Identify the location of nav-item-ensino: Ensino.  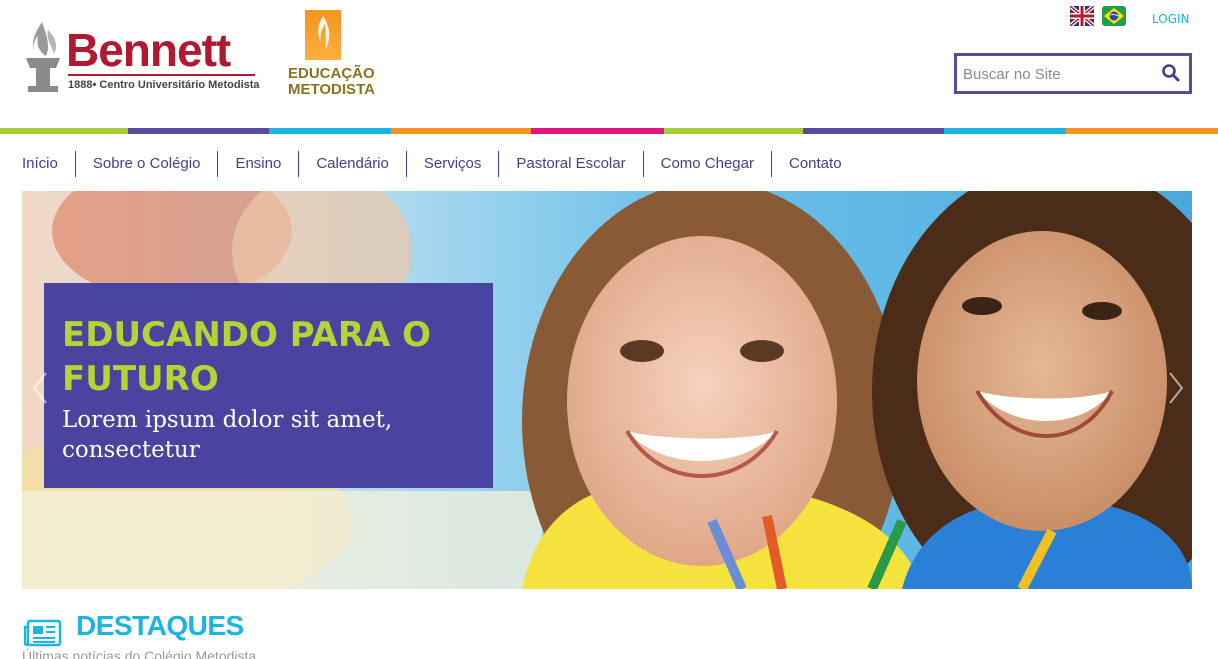
(257, 164).